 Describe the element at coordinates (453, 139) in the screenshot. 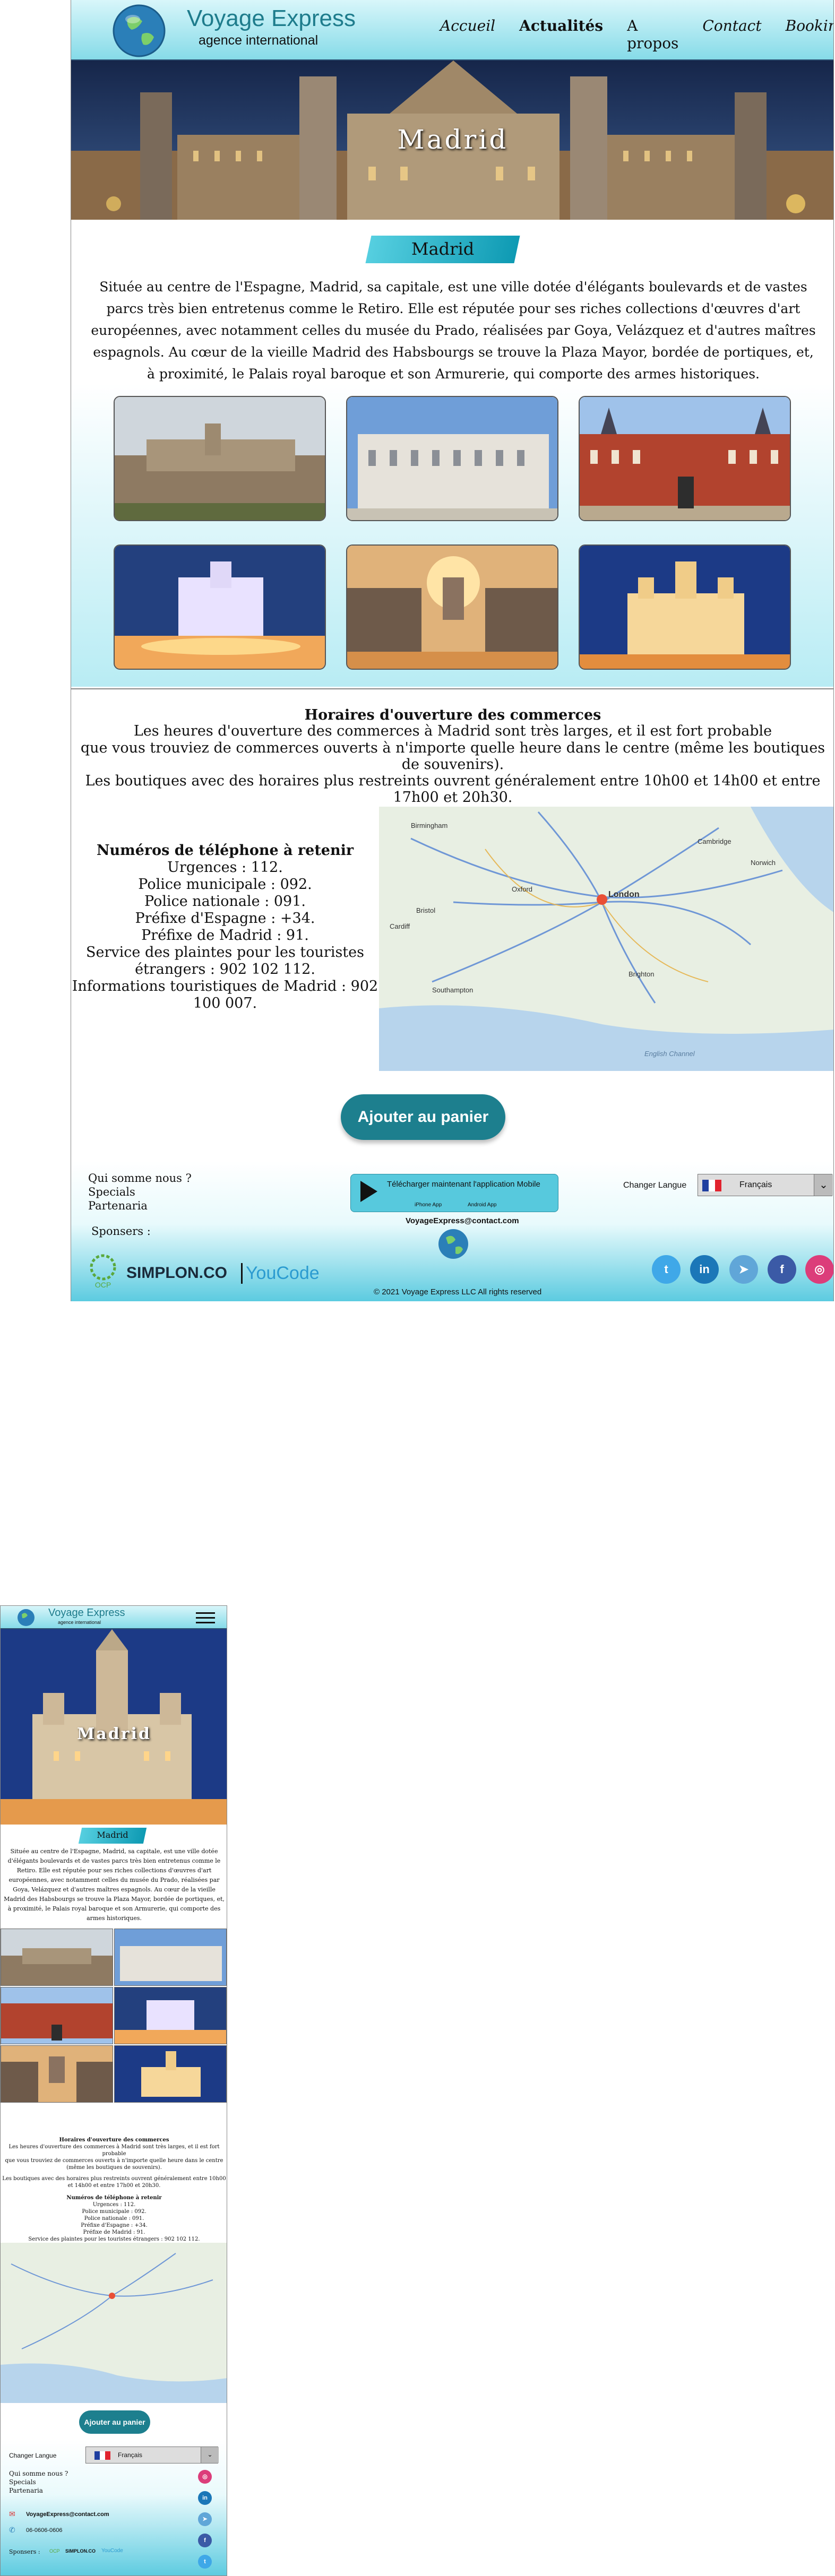

I see `hero-title: Madrid` at that location.